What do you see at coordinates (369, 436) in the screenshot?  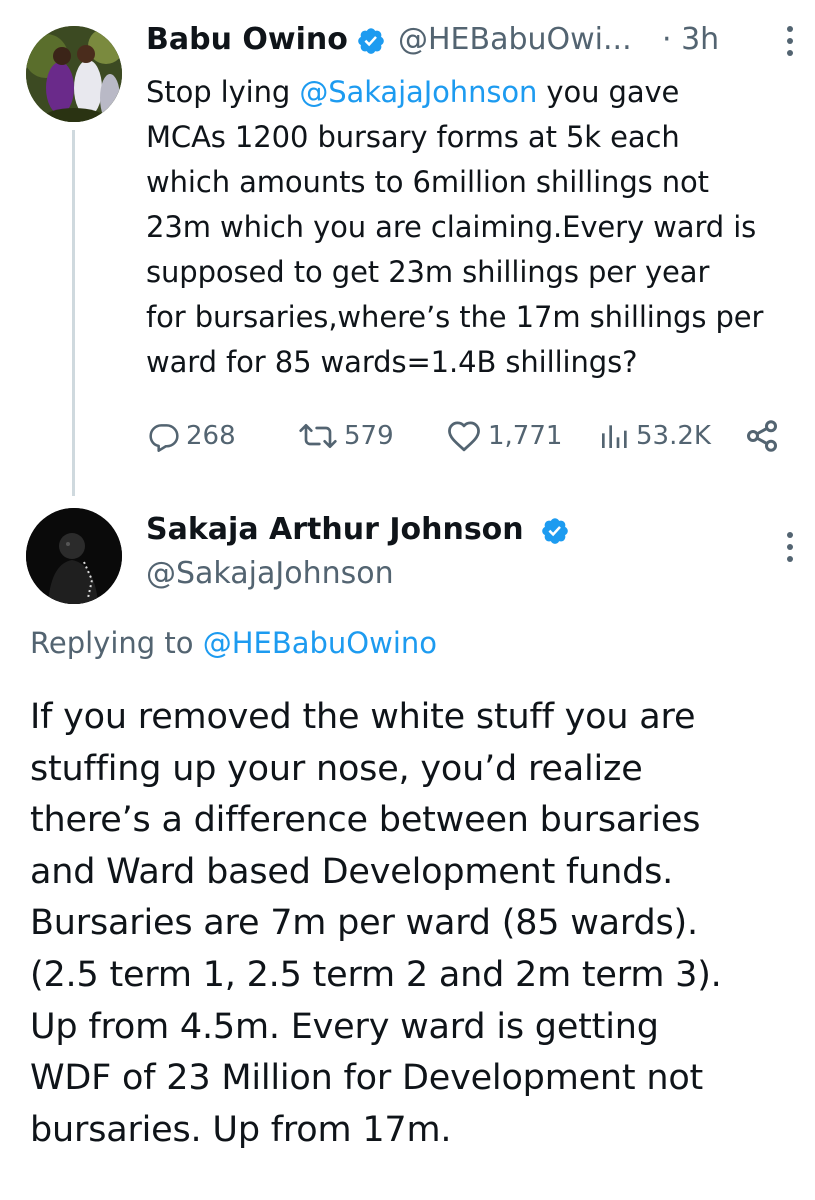 I see `retweet-count: 579` at bounding box center [369, 436].